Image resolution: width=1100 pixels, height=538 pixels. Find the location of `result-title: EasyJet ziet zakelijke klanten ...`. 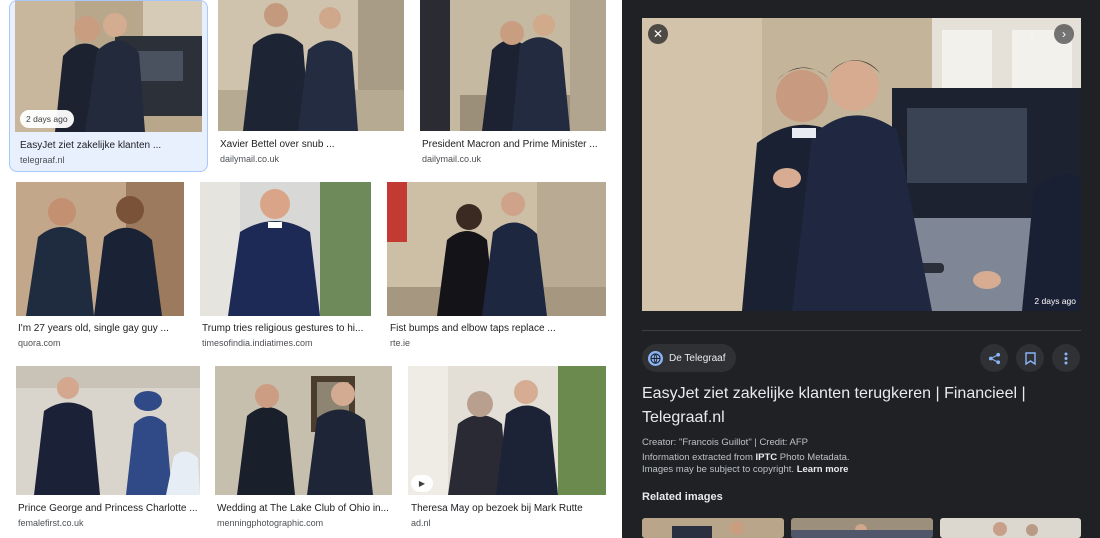

result-title: EasyJet ziet zakelijke klanten ... is located at coordinates (110, 145).